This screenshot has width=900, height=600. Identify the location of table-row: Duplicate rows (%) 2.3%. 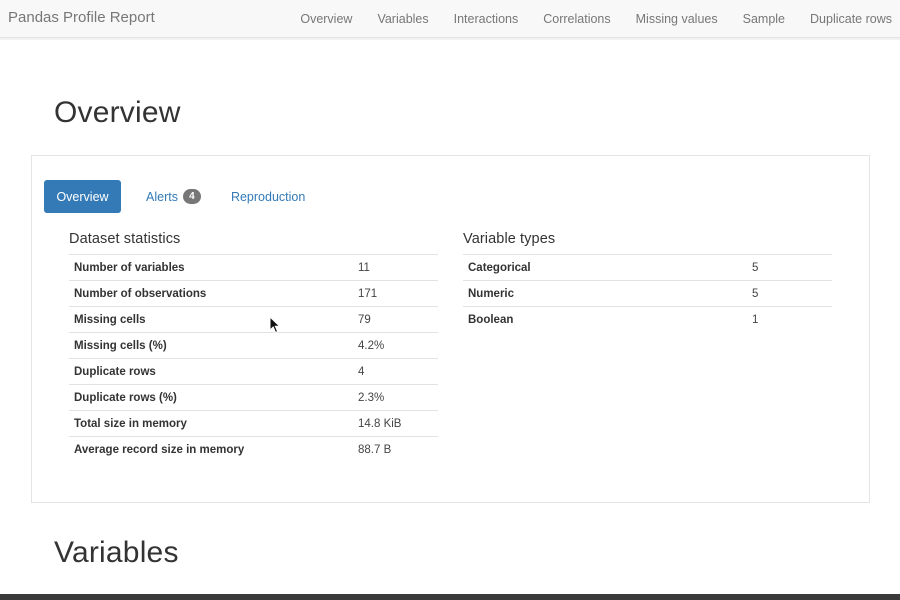
(253, 397).